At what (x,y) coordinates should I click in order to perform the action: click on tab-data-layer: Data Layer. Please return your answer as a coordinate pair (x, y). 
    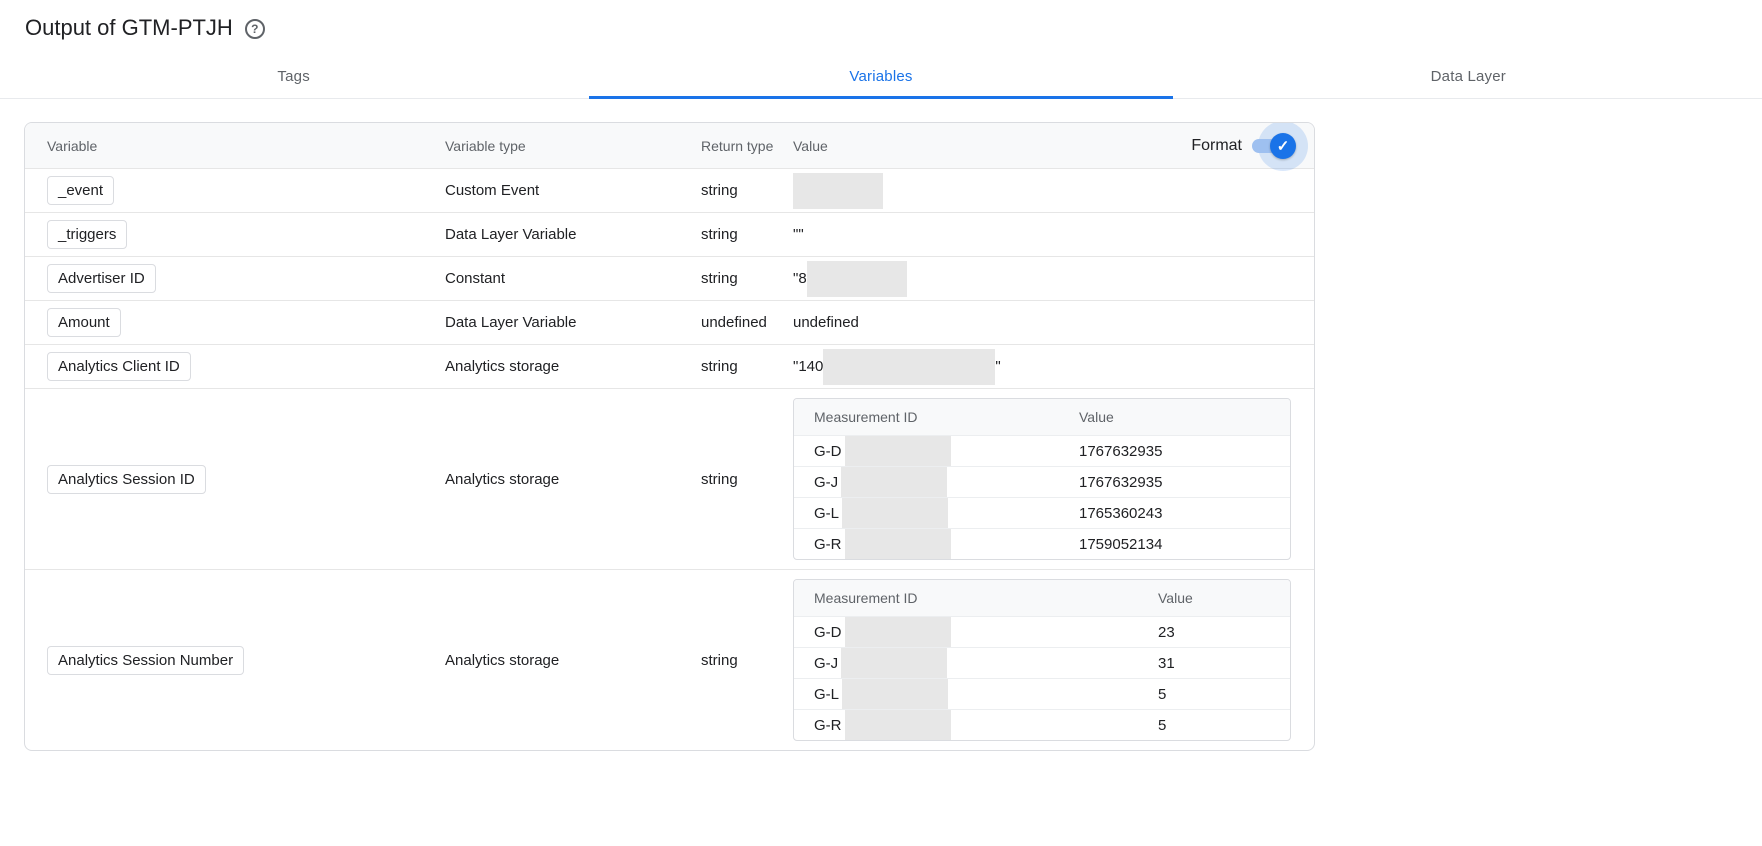
    Looking at the image, I should click on (1468, 76).